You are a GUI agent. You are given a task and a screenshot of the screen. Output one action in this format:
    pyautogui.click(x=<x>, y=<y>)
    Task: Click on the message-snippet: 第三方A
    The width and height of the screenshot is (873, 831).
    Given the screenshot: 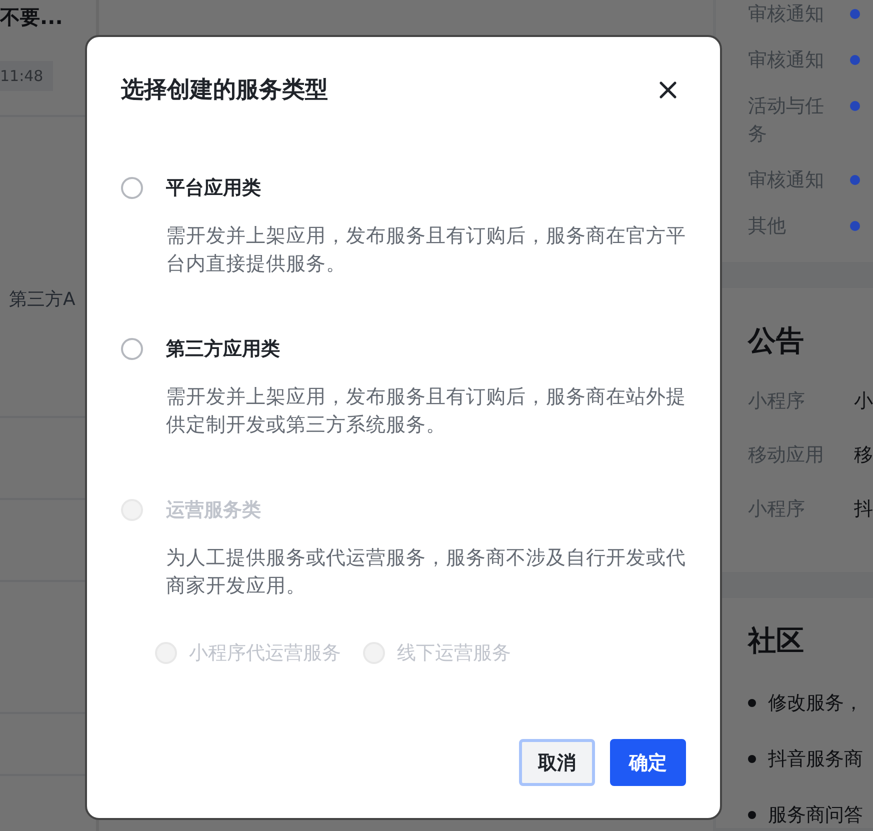 What is the action you would take?
    pyautogui.click(x=42, y=299)
    